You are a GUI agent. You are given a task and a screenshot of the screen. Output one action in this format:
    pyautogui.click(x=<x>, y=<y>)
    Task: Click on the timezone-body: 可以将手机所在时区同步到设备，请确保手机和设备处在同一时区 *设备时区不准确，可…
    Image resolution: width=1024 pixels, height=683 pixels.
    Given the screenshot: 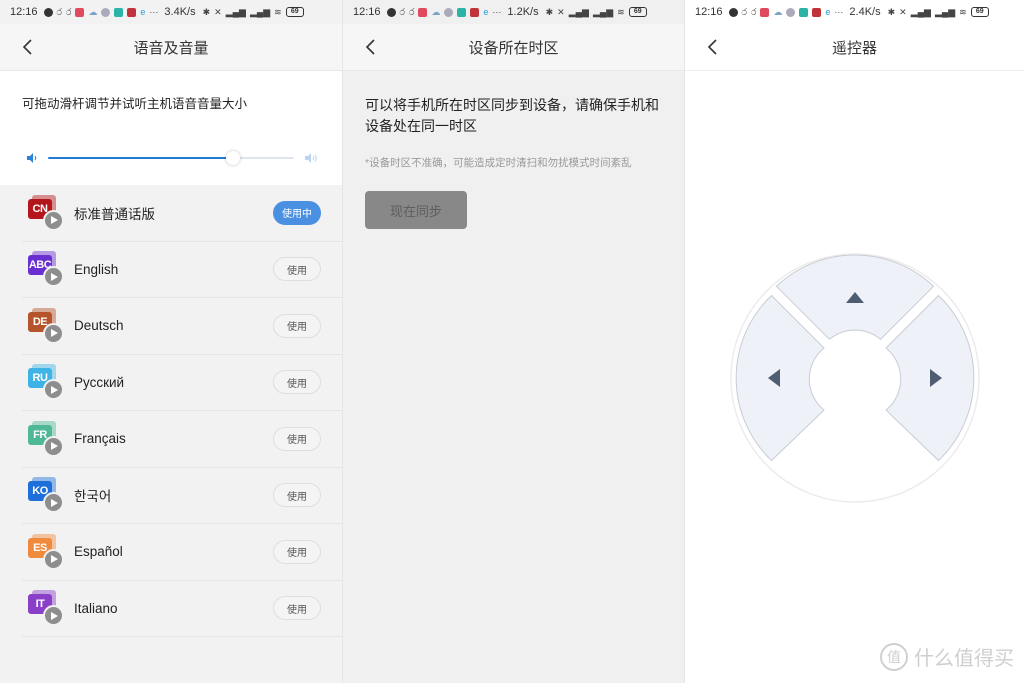 What is the action you would take?
    pyautogui.click(x=513, y=150)
    